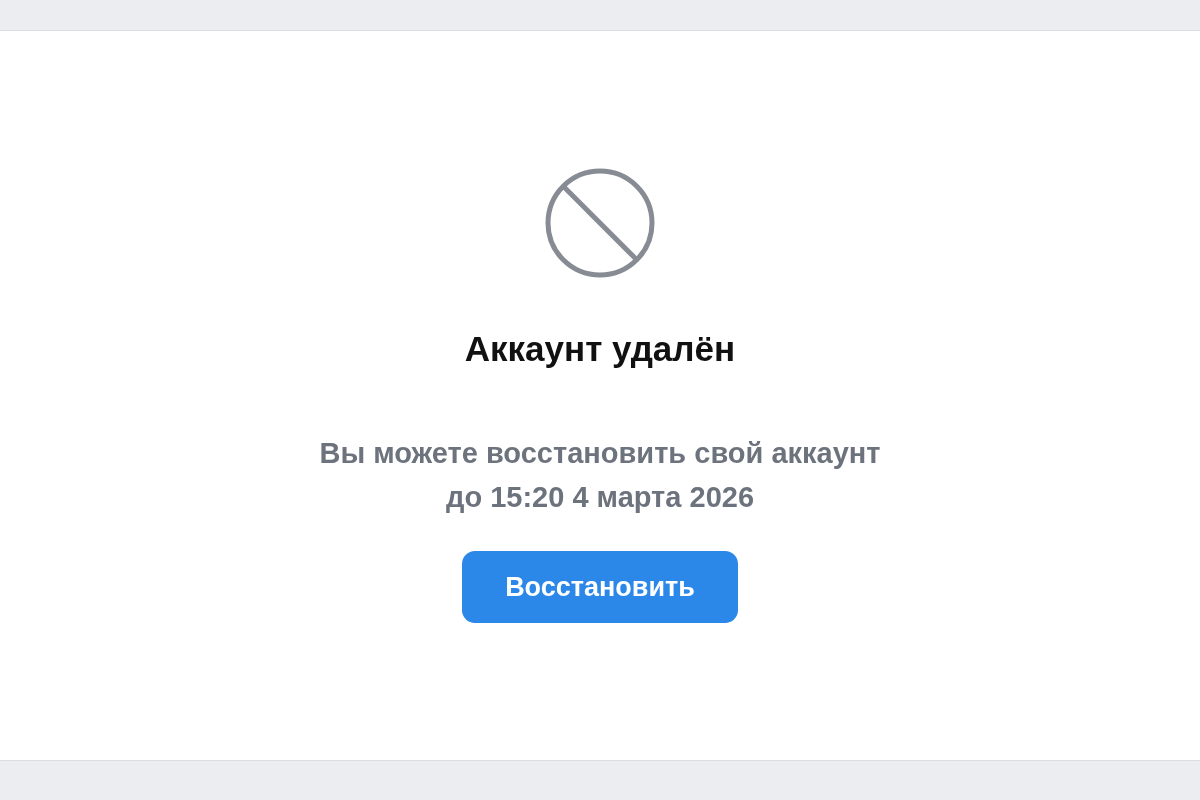 This screenshot has width=1200, height=800. I want to click on notice-message: Вы можете восстановить свой аккаунт до 15:20 4 марта 2026, so click(600, 475).